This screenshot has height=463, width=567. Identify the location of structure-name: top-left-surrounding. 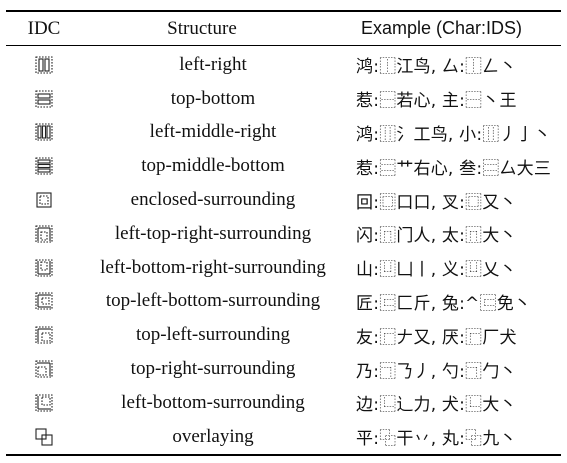
(213, 335).